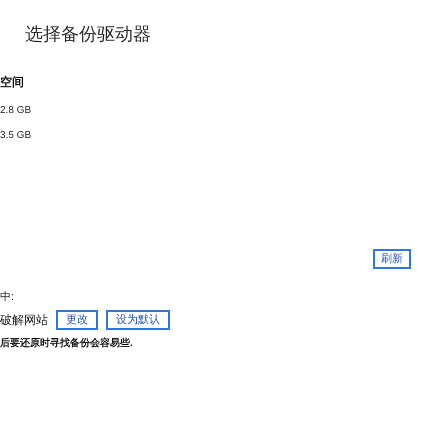 This screenshot has height=432, width=427. What do you see at coordinates (16, 110) in the screenshot?
I see `table-cell: 2.8 GB` at bounding box center [16, 110].